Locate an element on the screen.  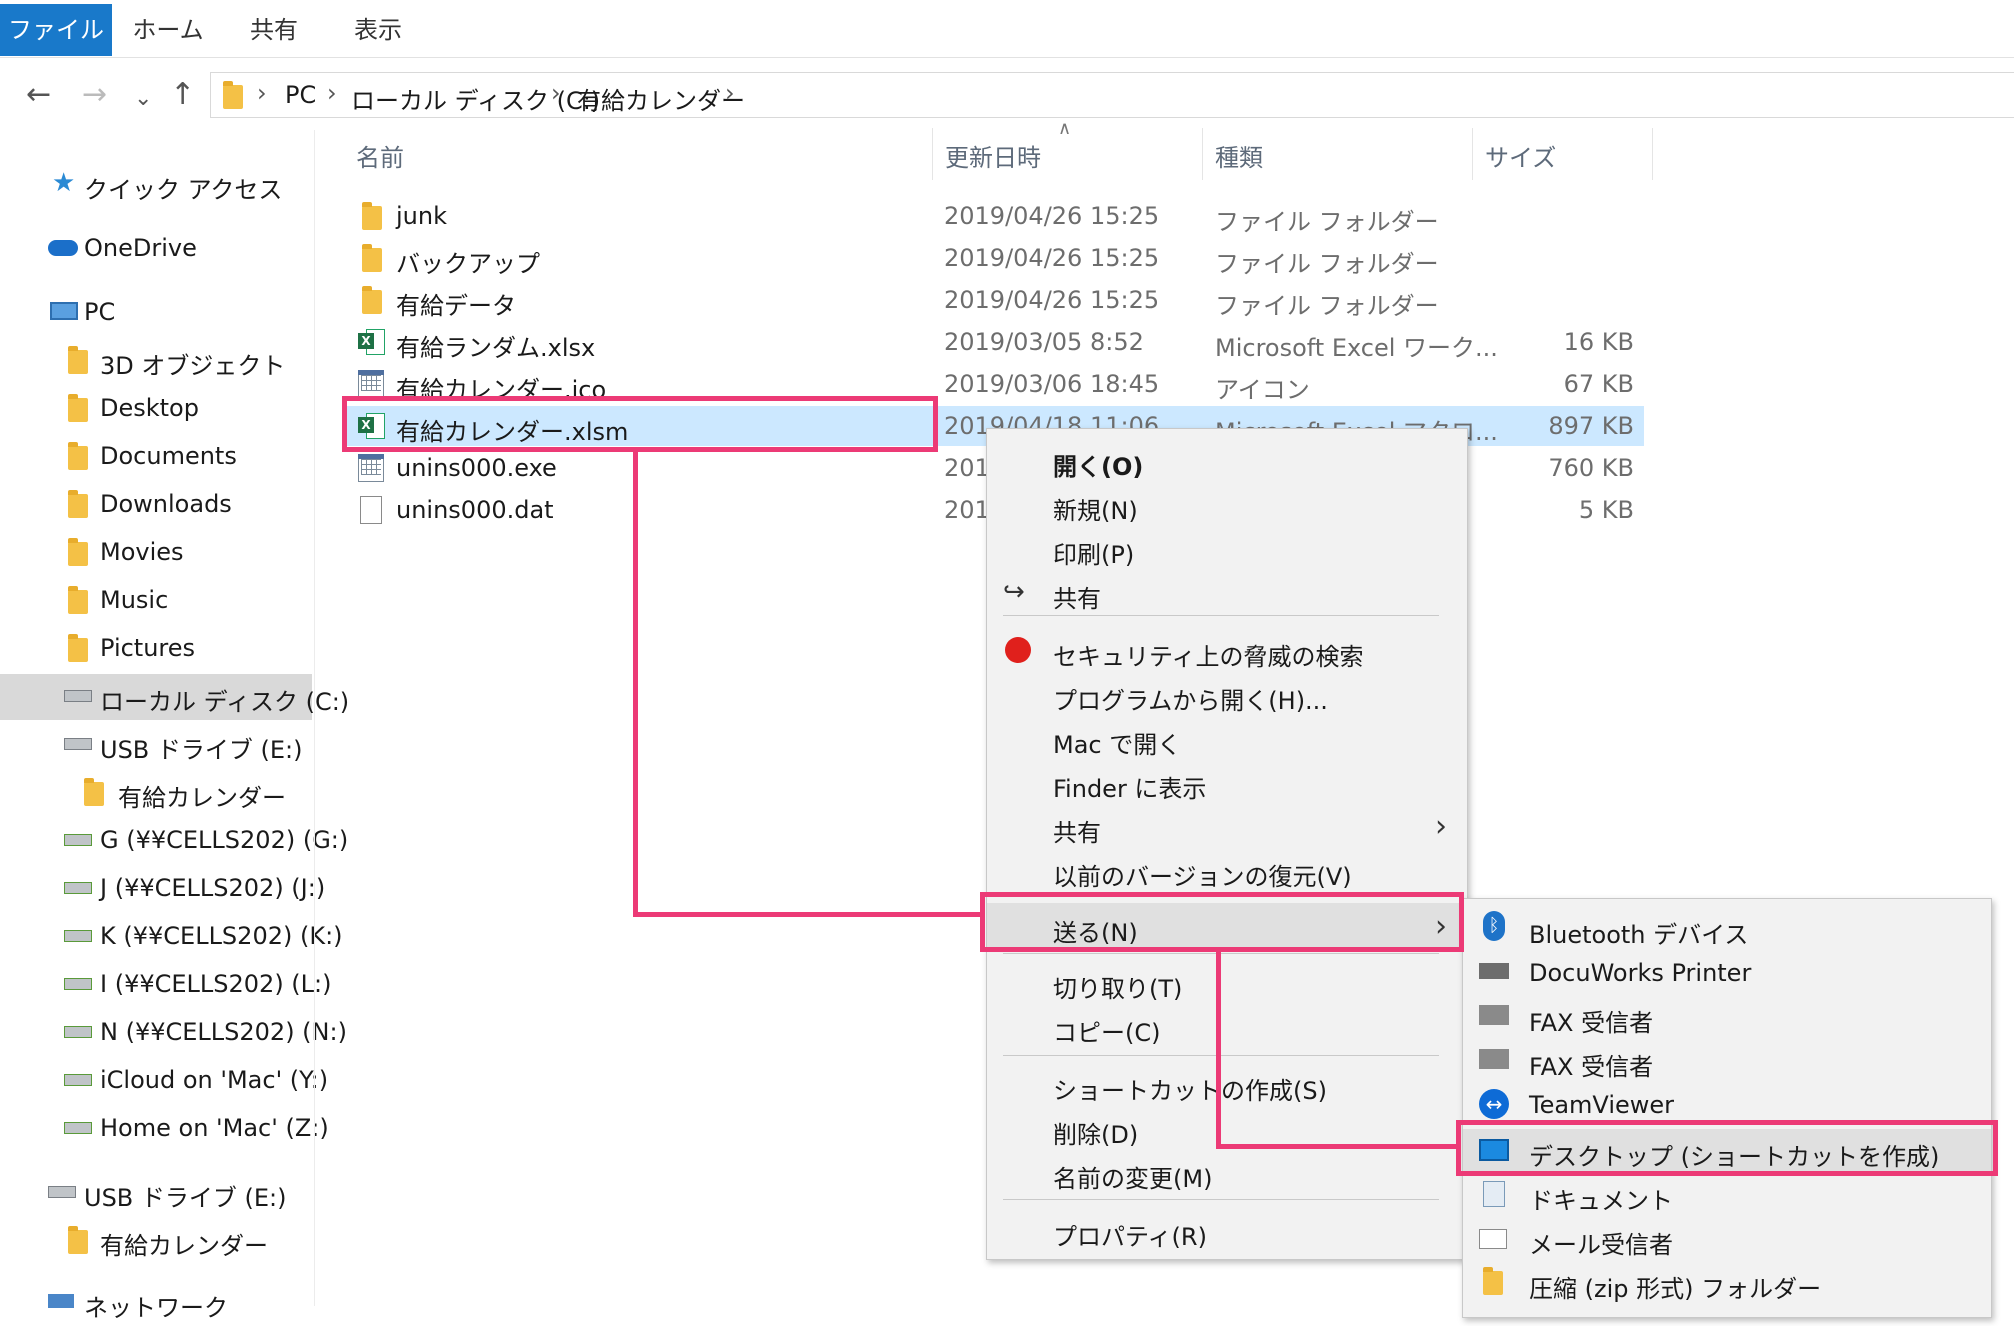
menu-item-rename: 名前の変更(M) is located at coordinates (1227, 1173).